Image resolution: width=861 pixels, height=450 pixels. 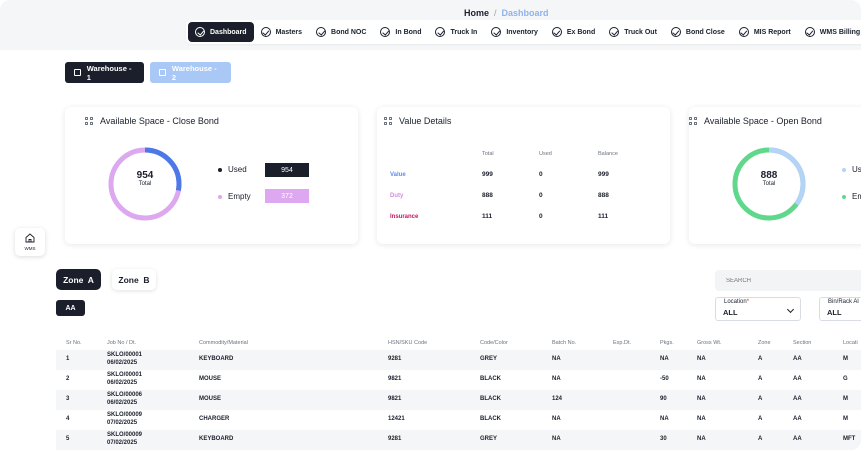 I want to click on location-select: Location* ALL, so click(x=758, y=309).